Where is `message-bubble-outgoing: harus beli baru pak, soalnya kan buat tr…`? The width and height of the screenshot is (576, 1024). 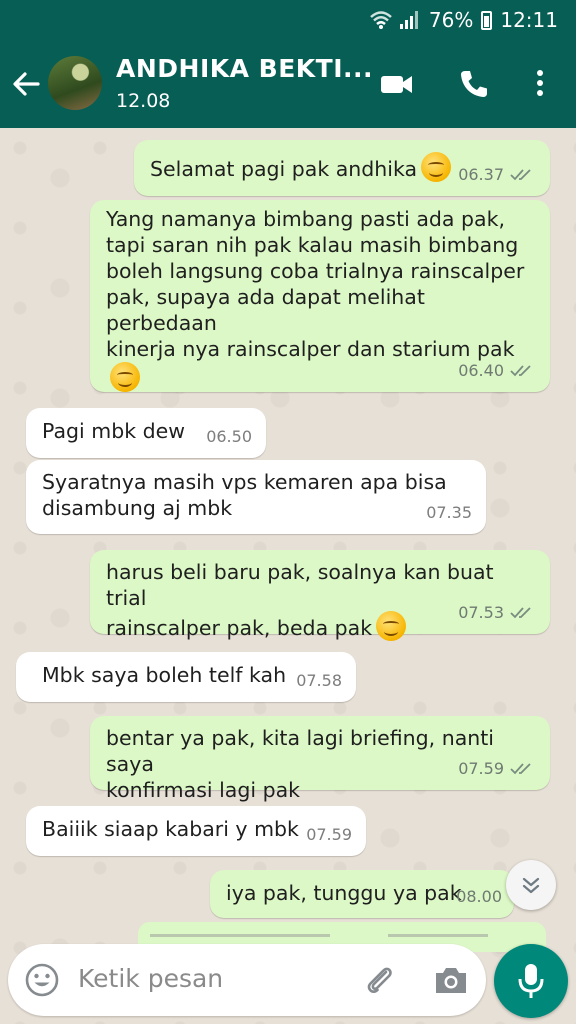 message-bubble-outgoing: harus beli baru pak, soalnya kan buat tr… is located at coordinates (320, 595).